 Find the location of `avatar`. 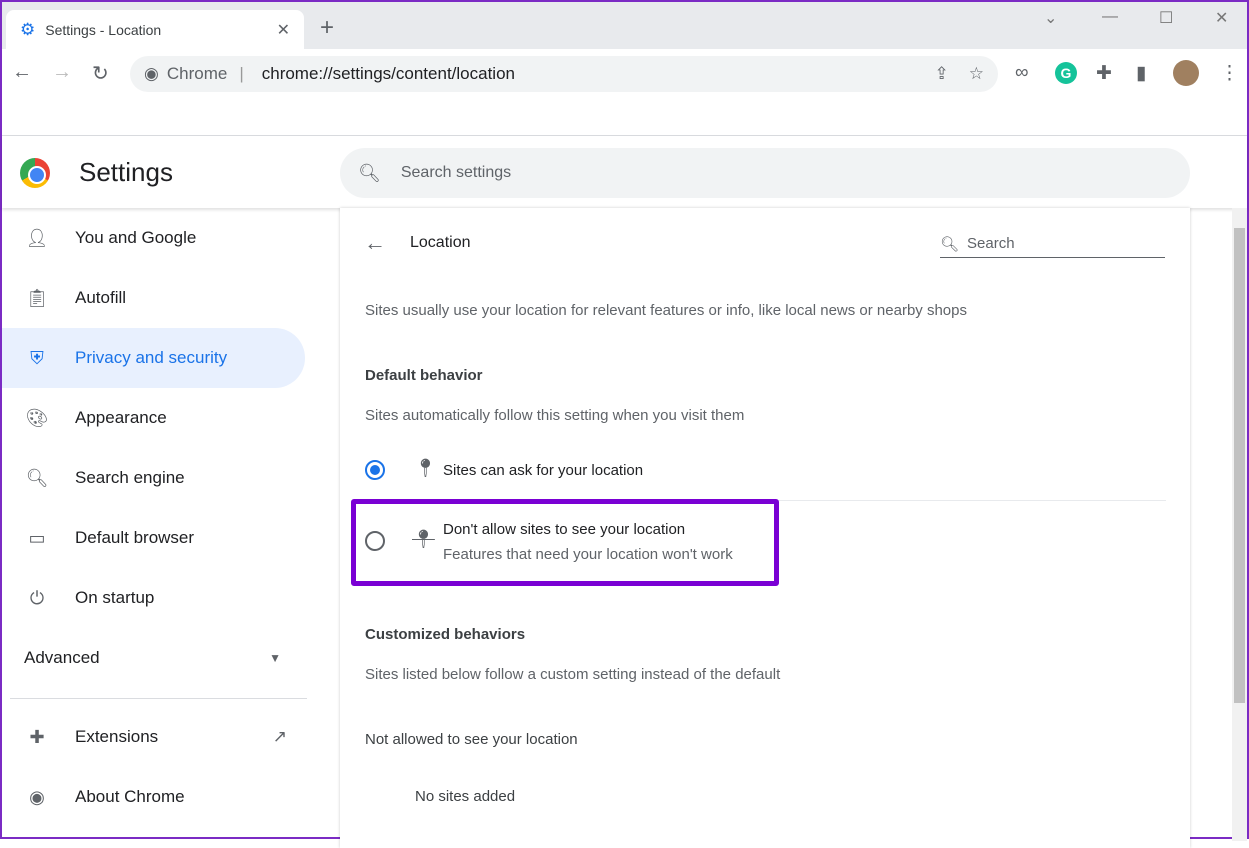

avatar is located at coordinates (1186, 73).